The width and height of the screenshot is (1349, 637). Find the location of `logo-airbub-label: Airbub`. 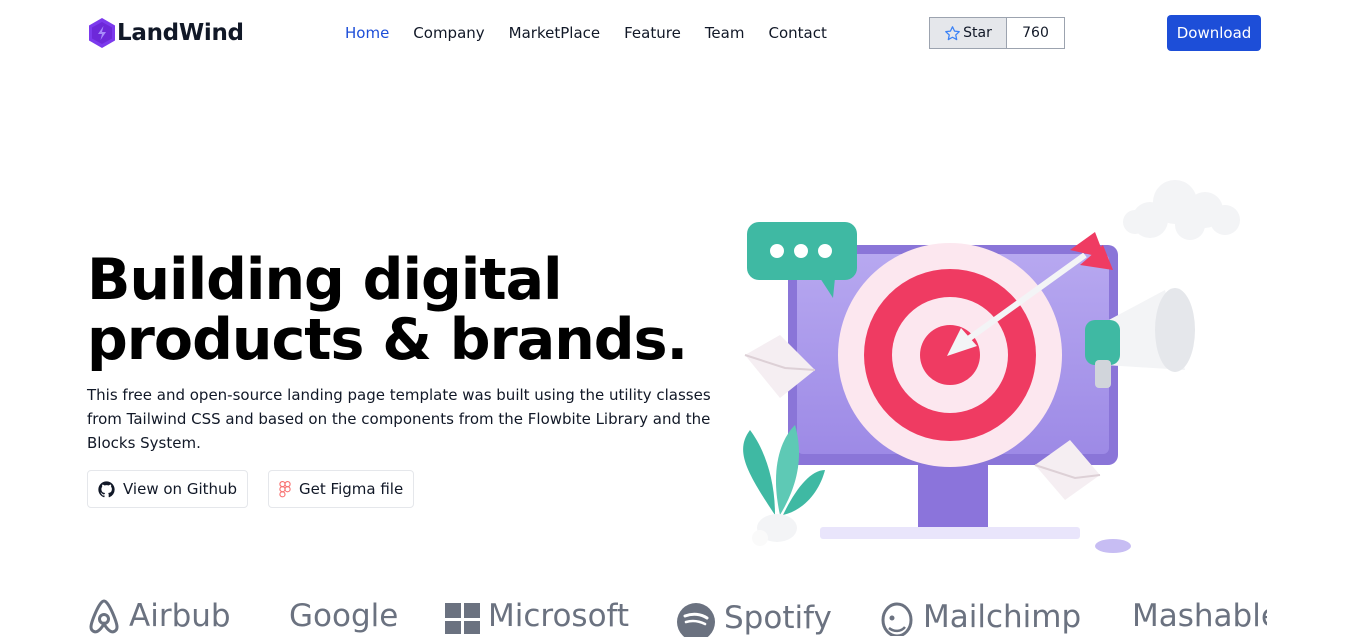

logo-airbub-label: Airbub is located at coordinates (180, 616).